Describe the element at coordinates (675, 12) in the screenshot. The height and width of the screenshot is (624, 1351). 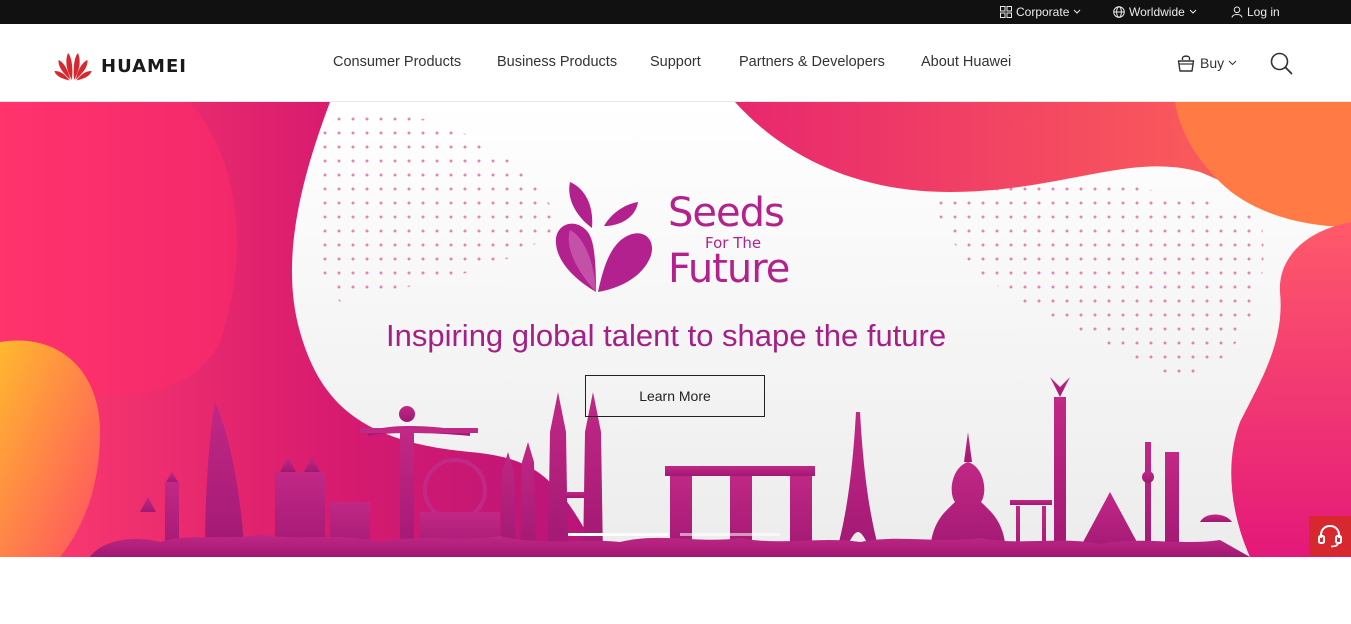
I see `utility-bar: Corporate Worldwide Log in` at that location.